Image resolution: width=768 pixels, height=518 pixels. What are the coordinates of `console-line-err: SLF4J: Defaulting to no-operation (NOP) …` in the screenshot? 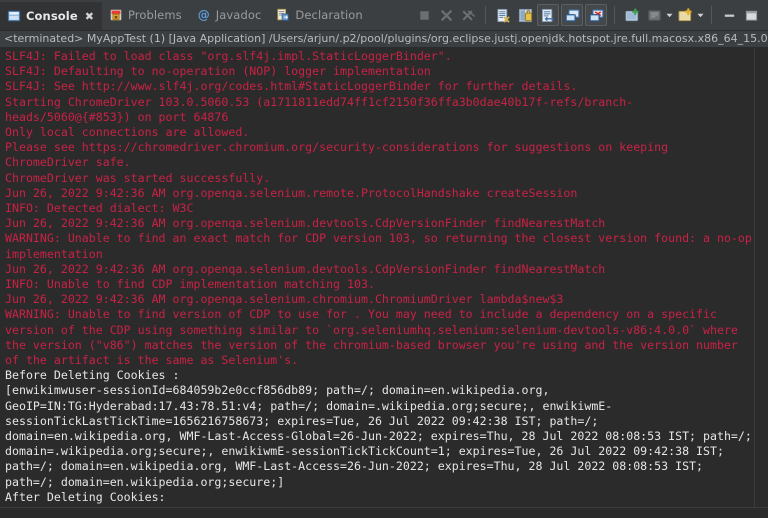 It's located at (218, 71).